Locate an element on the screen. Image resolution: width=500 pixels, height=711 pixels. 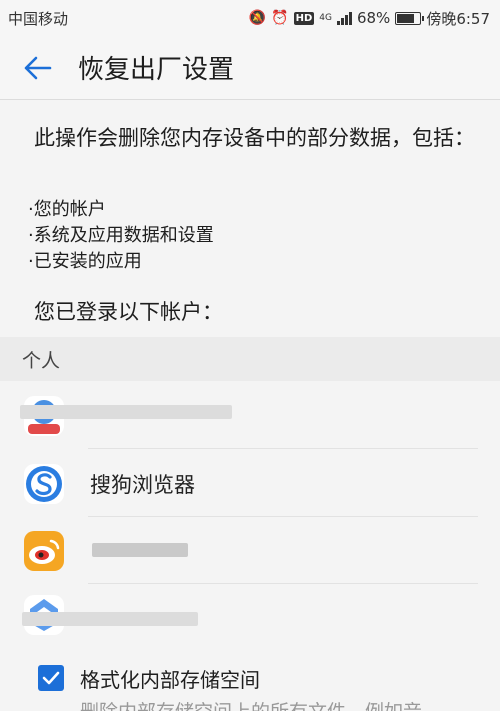
format-storage-checkbox is located at coordinates (51, 678).